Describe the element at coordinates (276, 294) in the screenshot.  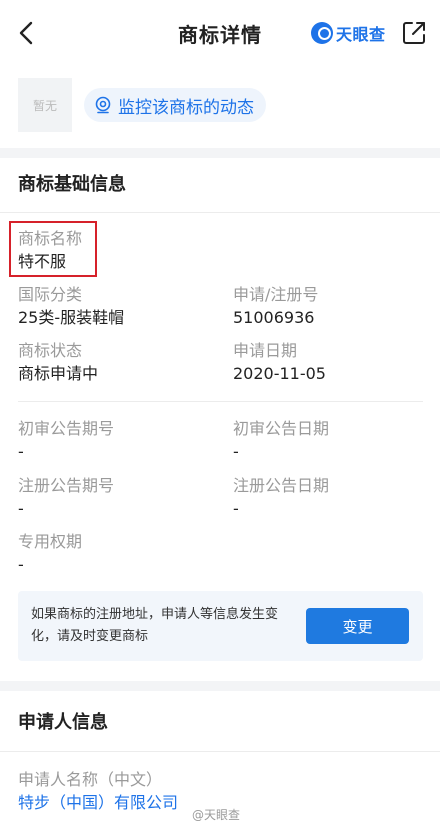
I see `reg-no-label: 申请/注册号` at that location.